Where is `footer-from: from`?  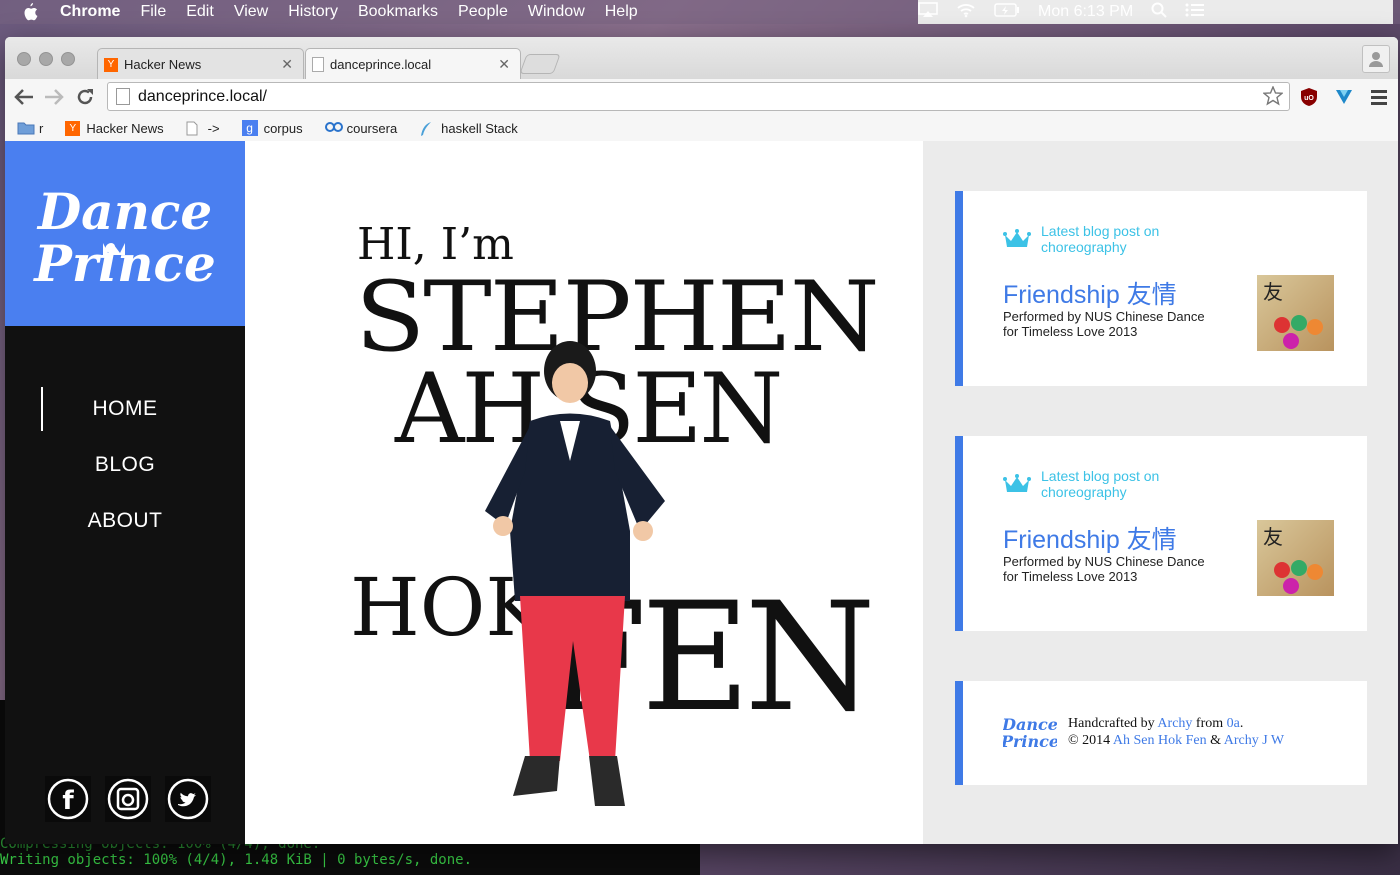 footer-from: from is located at coordinates (1209, 723).